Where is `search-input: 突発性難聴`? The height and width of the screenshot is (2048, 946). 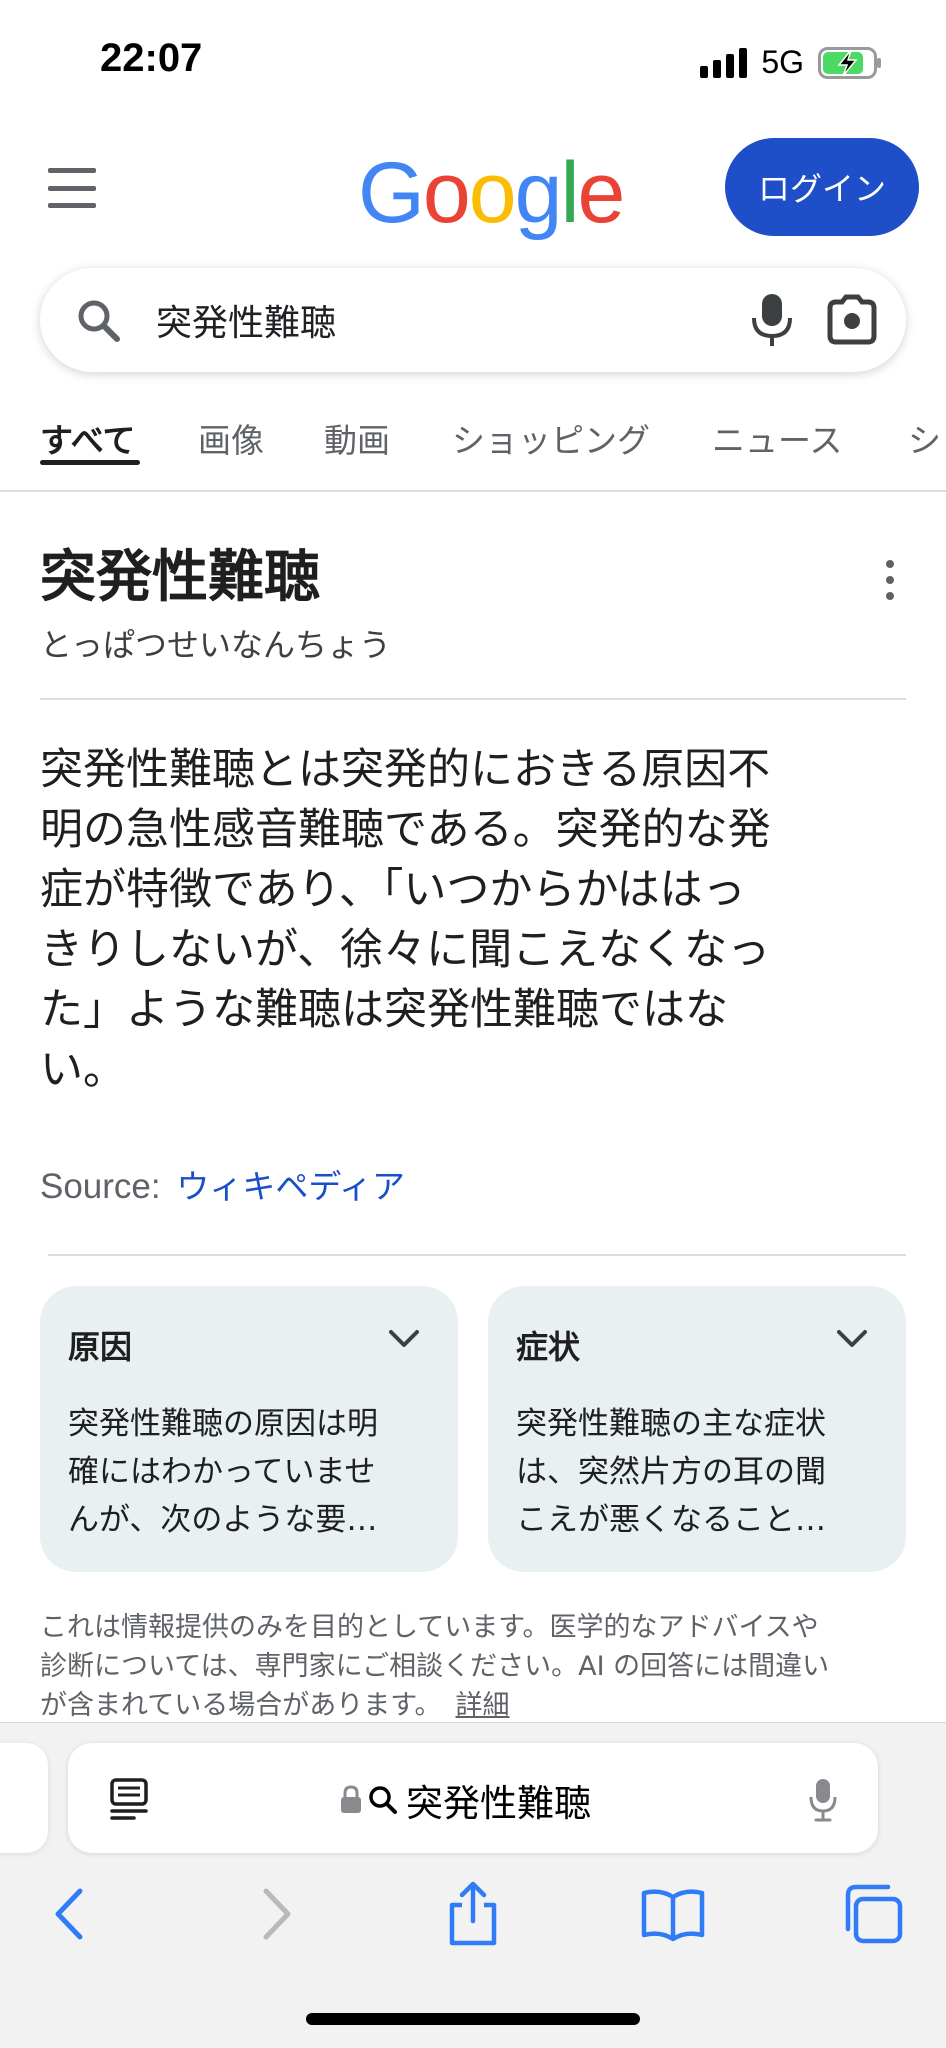 search-input: 突発性難聴 is located at coordinates (246, 320).